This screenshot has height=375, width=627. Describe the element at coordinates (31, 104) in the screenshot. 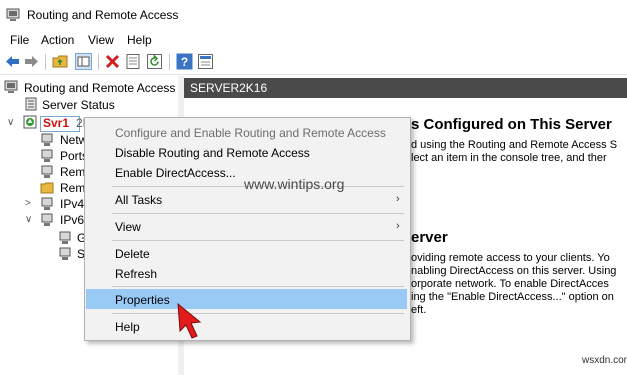

I see `server-status-icon` at that location.